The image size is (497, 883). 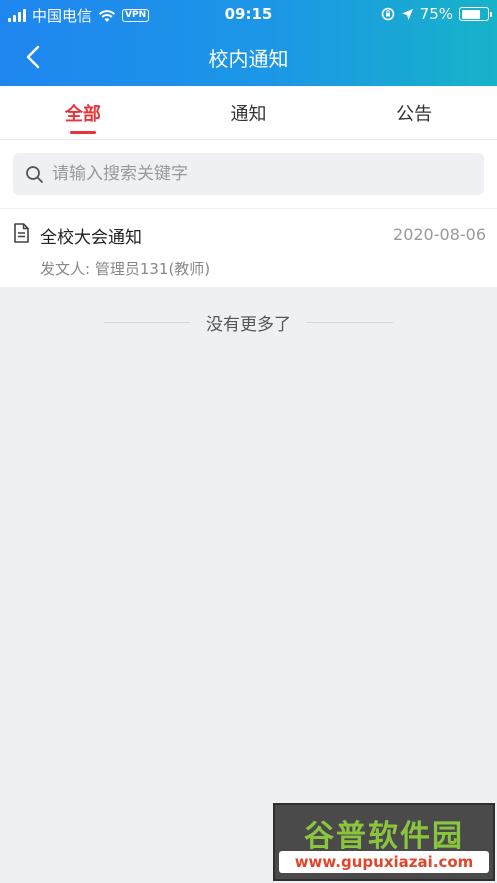 I want to click on location-arrow-icon, so click(x=407, y=14).